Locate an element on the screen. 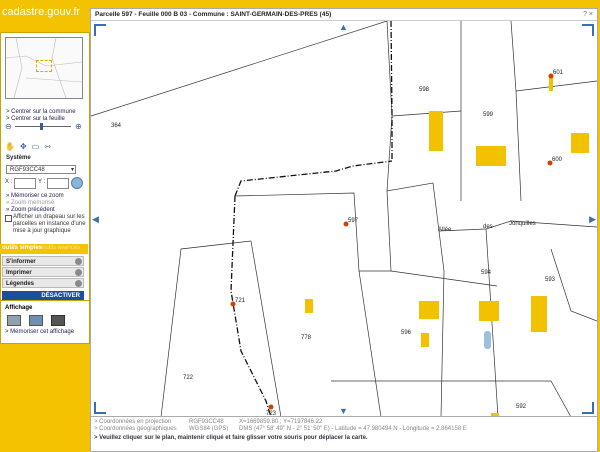 This screenshot has height=452, width=600. parcel-label: 601 is located at coordinates (558, 73).